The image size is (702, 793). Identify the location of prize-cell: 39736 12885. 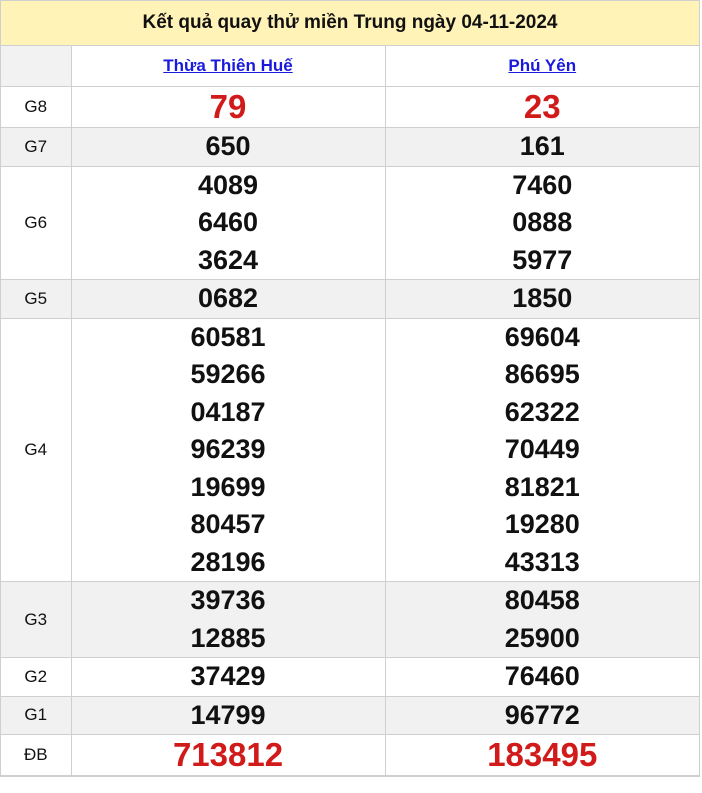
(228, 619).